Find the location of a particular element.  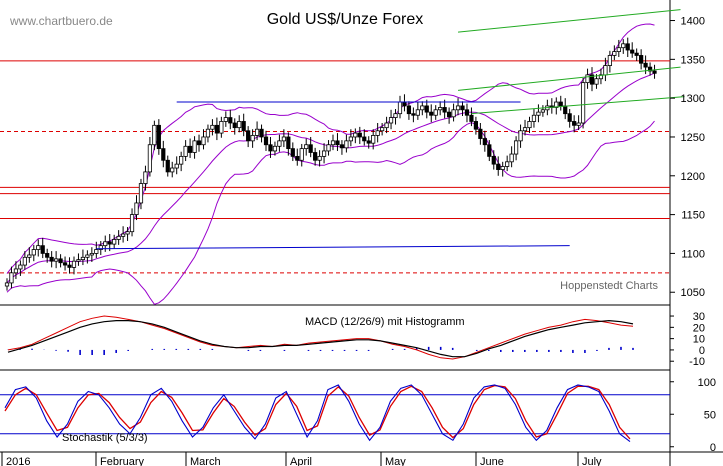

source-label: Hoppenstedt Charts is located at coordinates (609, 286).